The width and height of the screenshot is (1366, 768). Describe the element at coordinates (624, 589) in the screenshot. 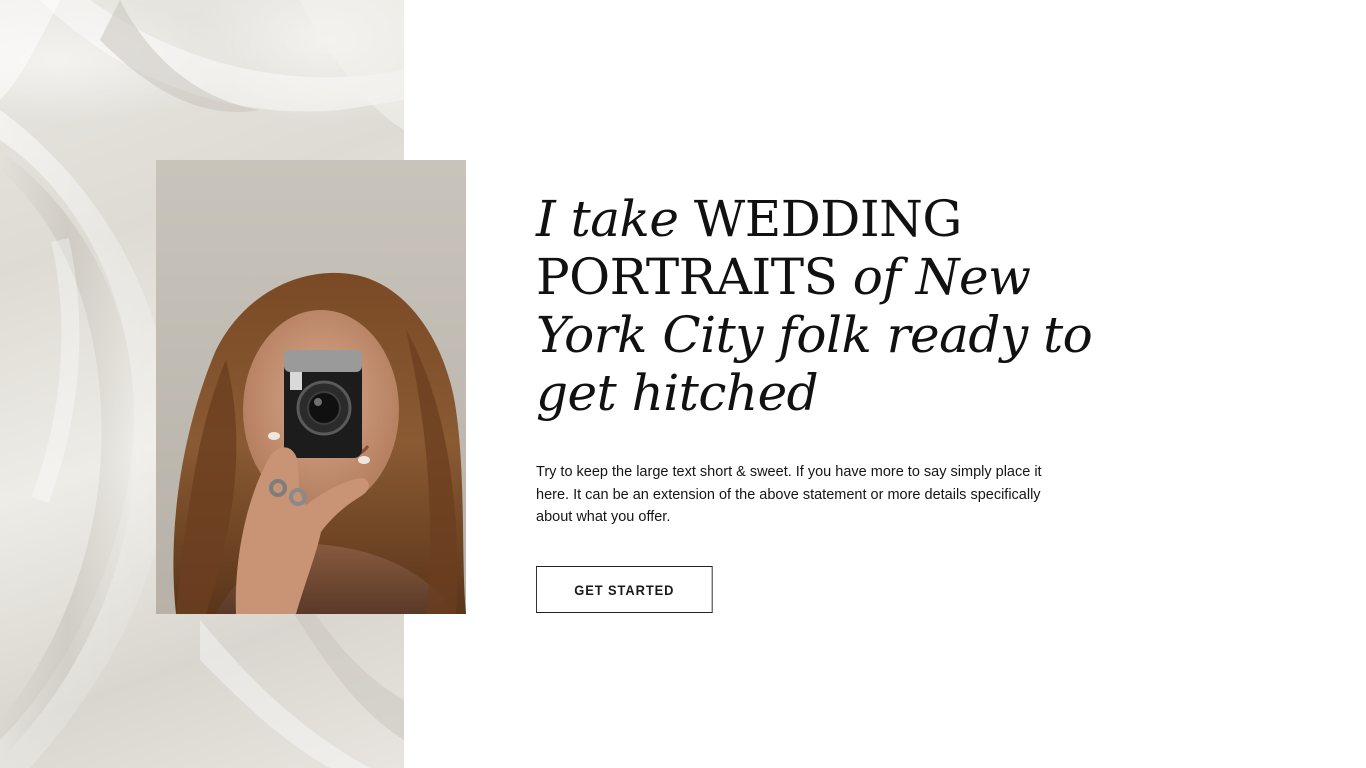

I see `get-started-button: GET STARTED` at that location.